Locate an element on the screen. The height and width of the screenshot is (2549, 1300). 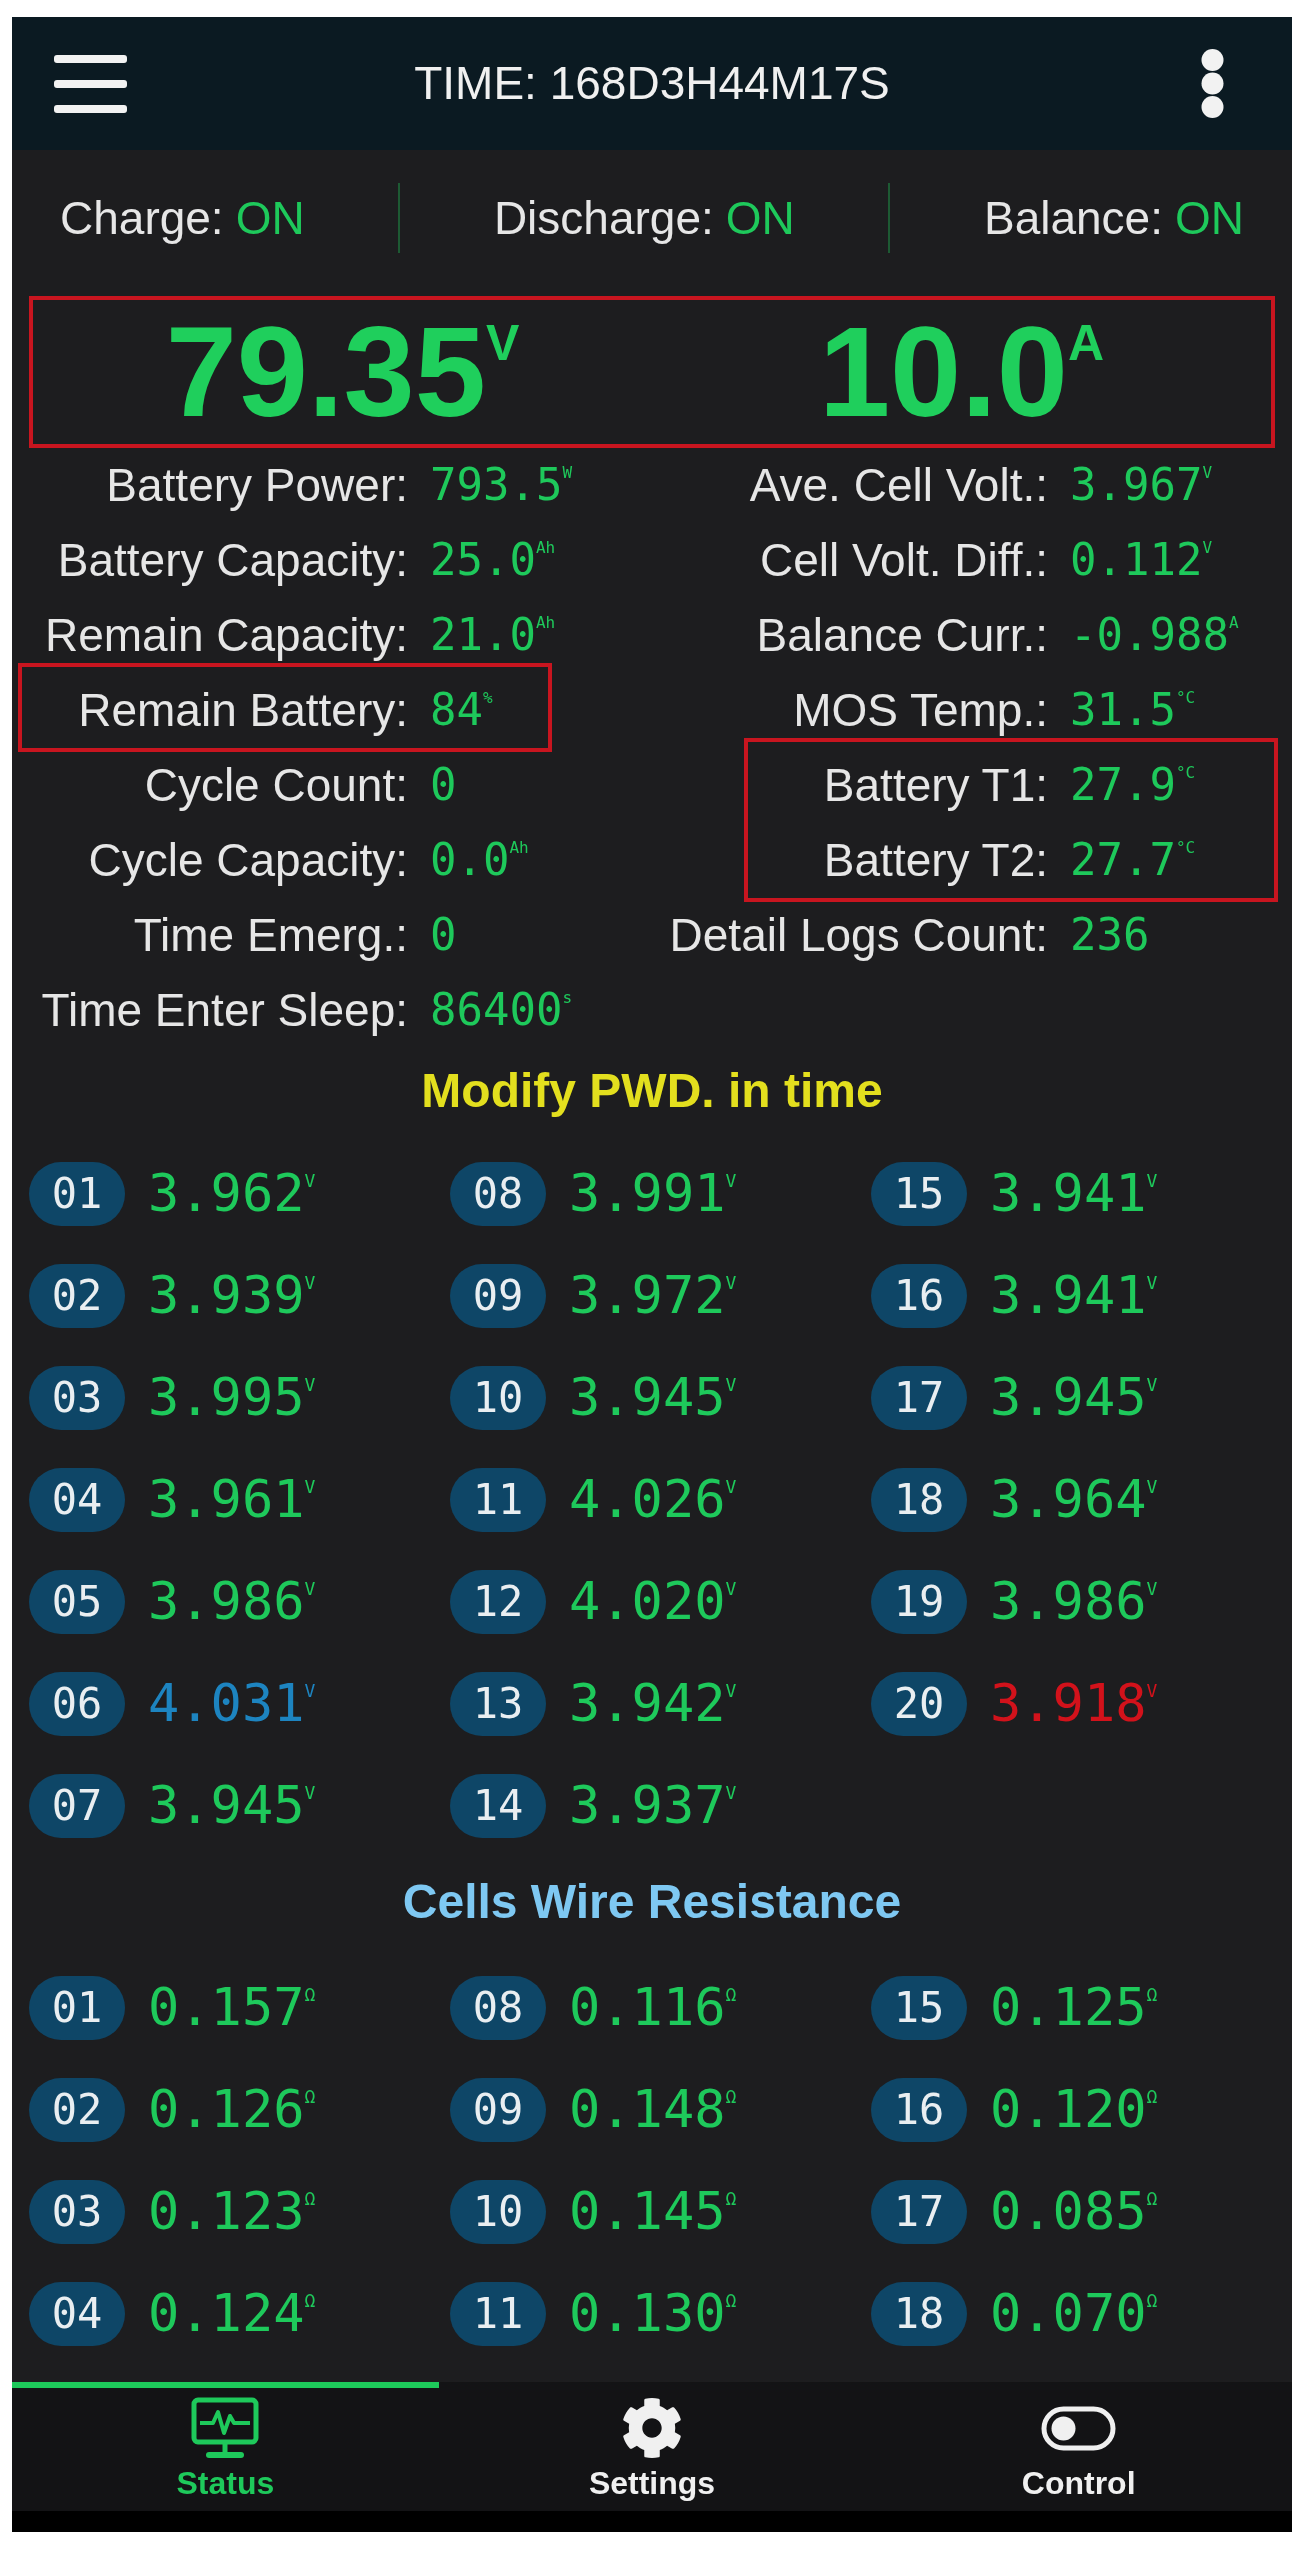
main-reading: 79.35$^{V}$ is located at coordinates (342, 372).